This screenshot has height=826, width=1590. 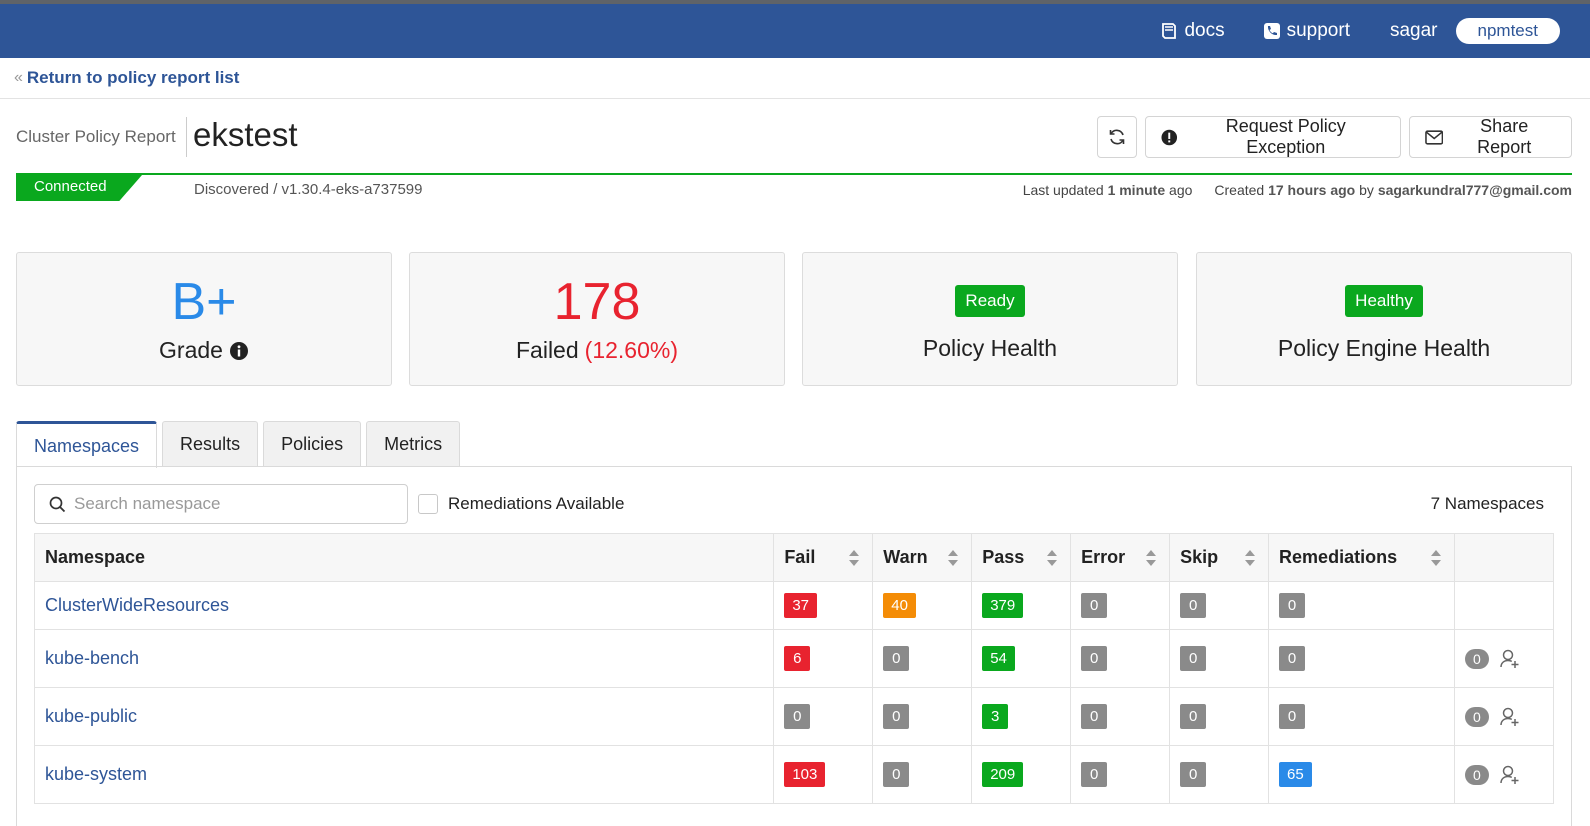 What do you see at coordinates (1504, 557) in the screenshot?
I see `col-actions` at bounding box center [1504, 557].